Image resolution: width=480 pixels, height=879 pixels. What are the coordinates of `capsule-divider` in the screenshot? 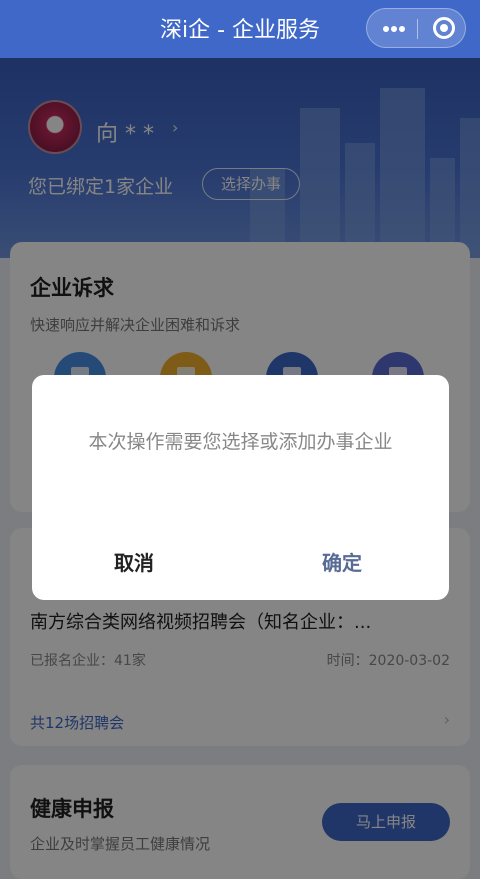 It's located at (417, 29).